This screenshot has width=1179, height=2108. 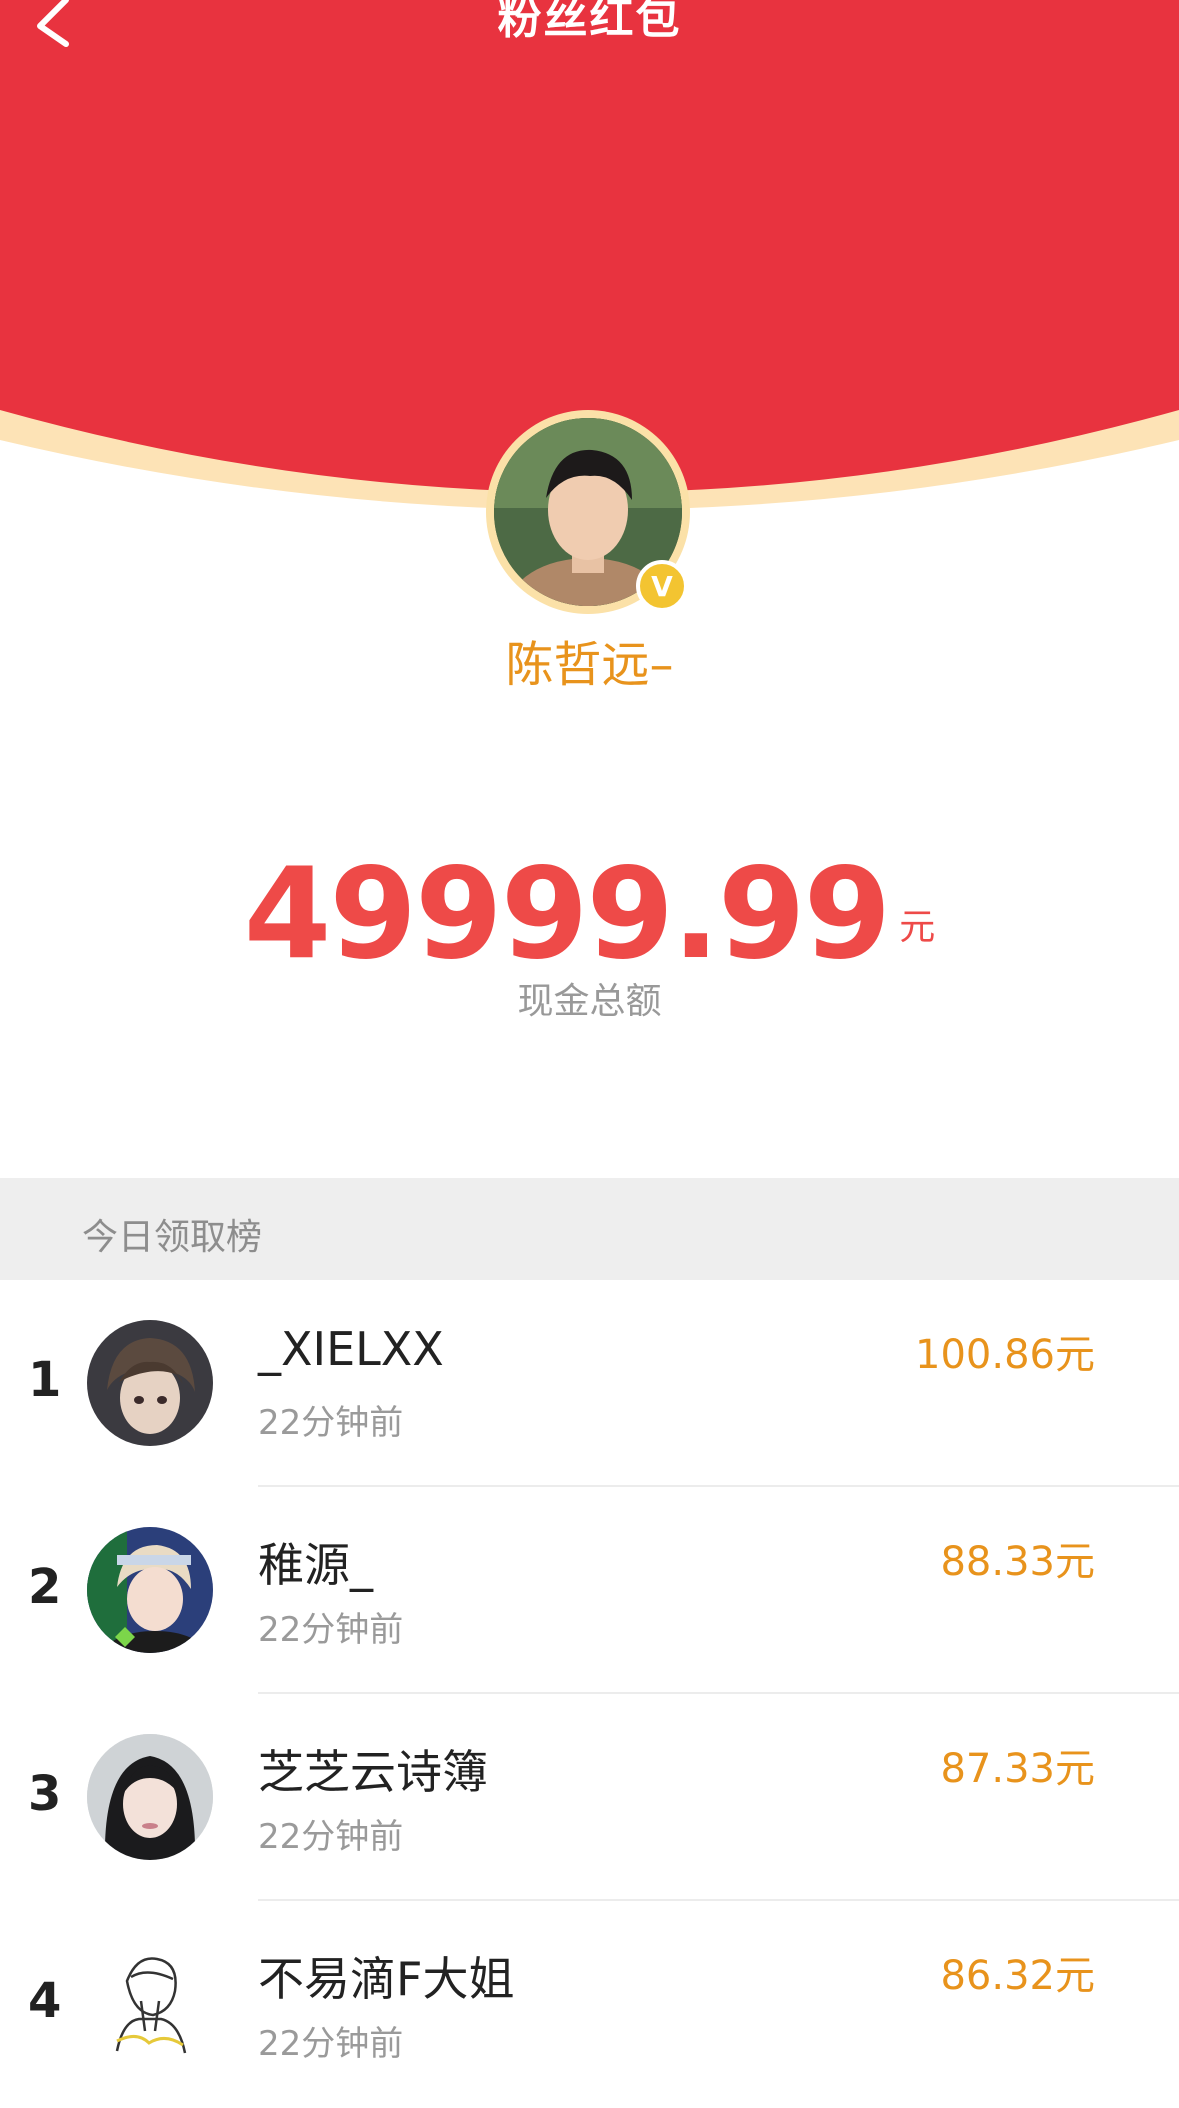 What do you see at coordinates (172, 1237) in the screenshot?
I see `ranking-title: 今日领取榜` at bounding box center [172, 1237].